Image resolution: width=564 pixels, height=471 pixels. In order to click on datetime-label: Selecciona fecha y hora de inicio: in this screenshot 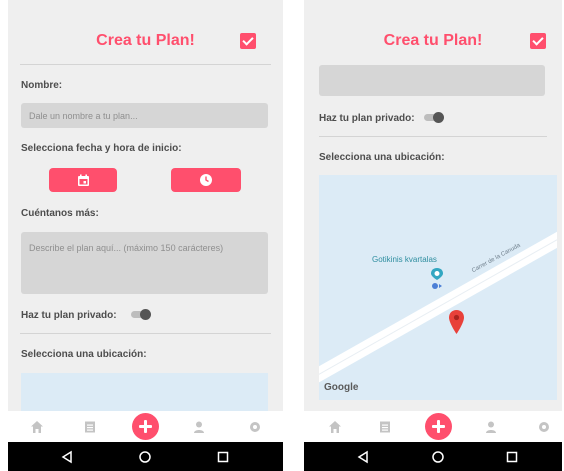, I will do `click(101, 148)`.